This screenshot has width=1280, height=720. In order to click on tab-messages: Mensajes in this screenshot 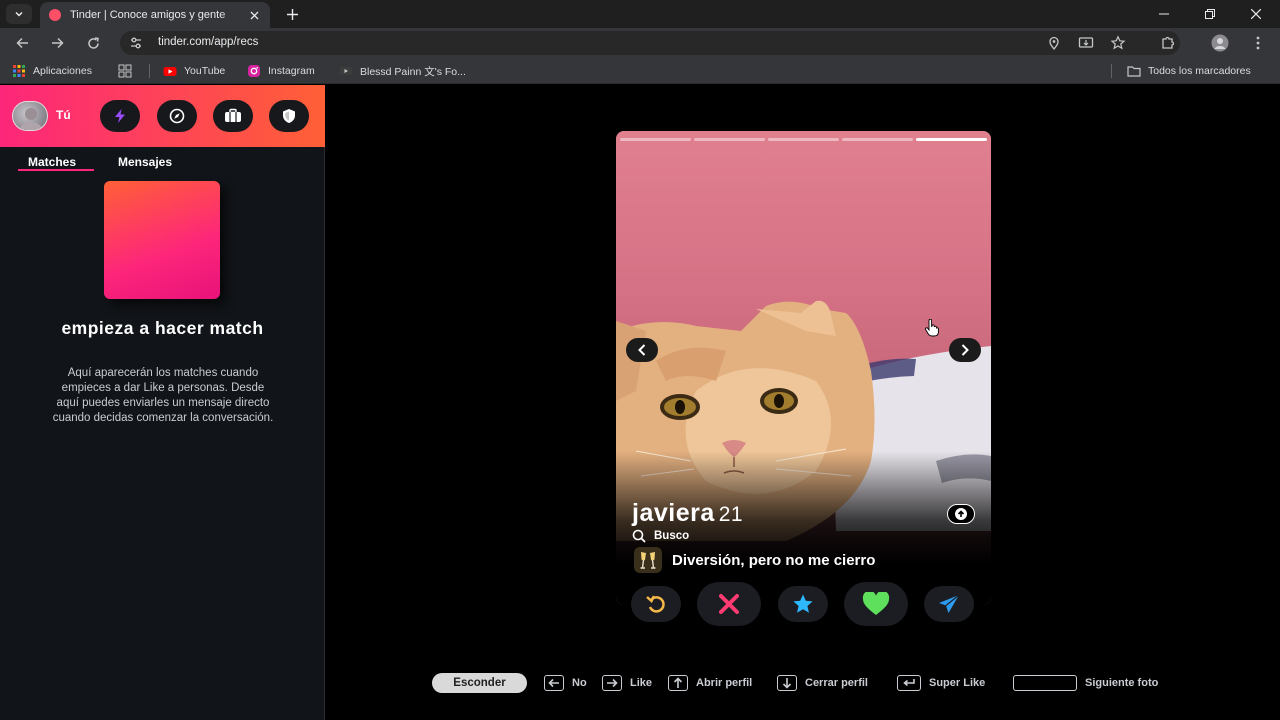, I will do `click(145, 162)`.